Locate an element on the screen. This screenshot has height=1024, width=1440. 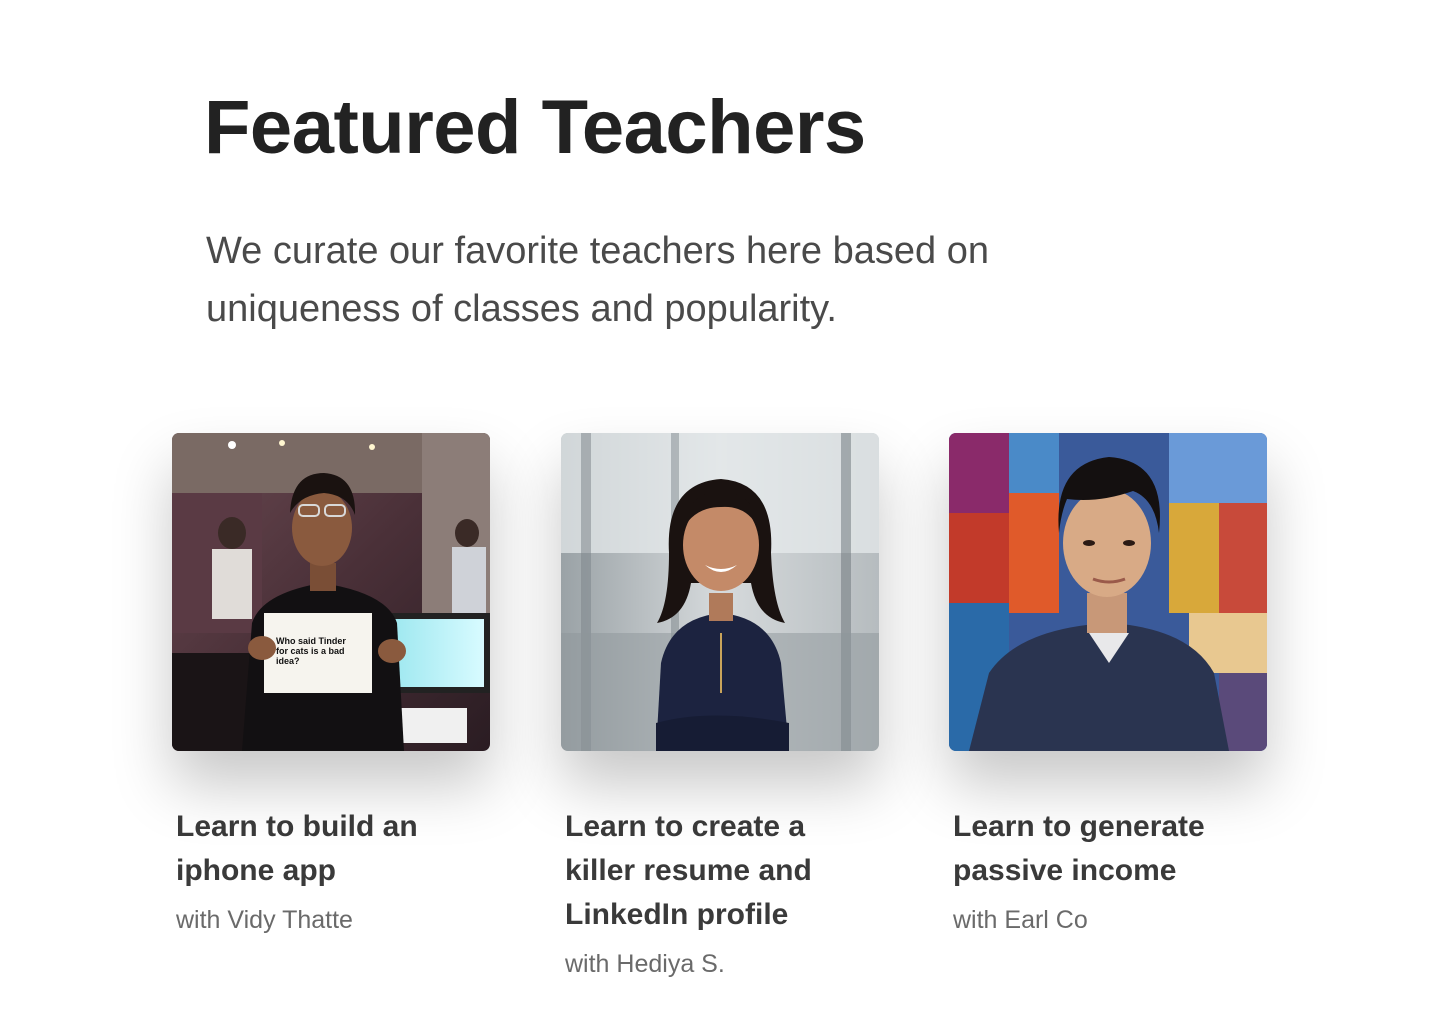
sign-line-1: Who said Tinder is located at coordinates (311, 641).